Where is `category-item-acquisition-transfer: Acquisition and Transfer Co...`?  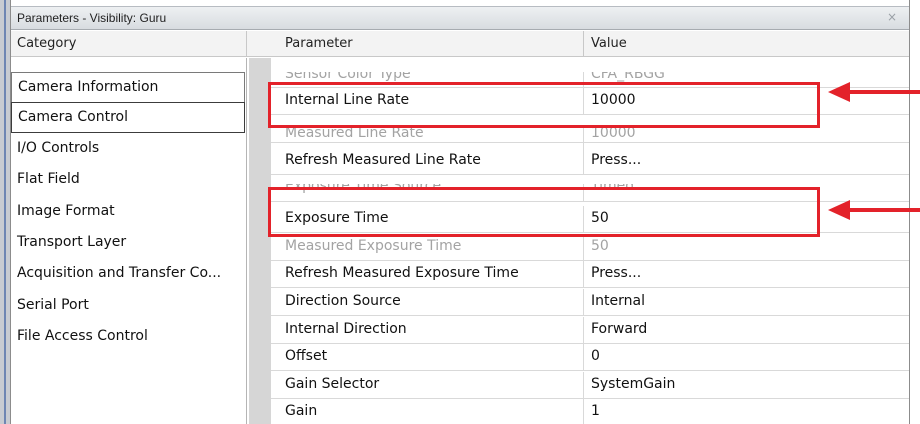 category-item-acquisition-transfer: Acquisition and Transfer Co... is located at coordinates (128, 274).